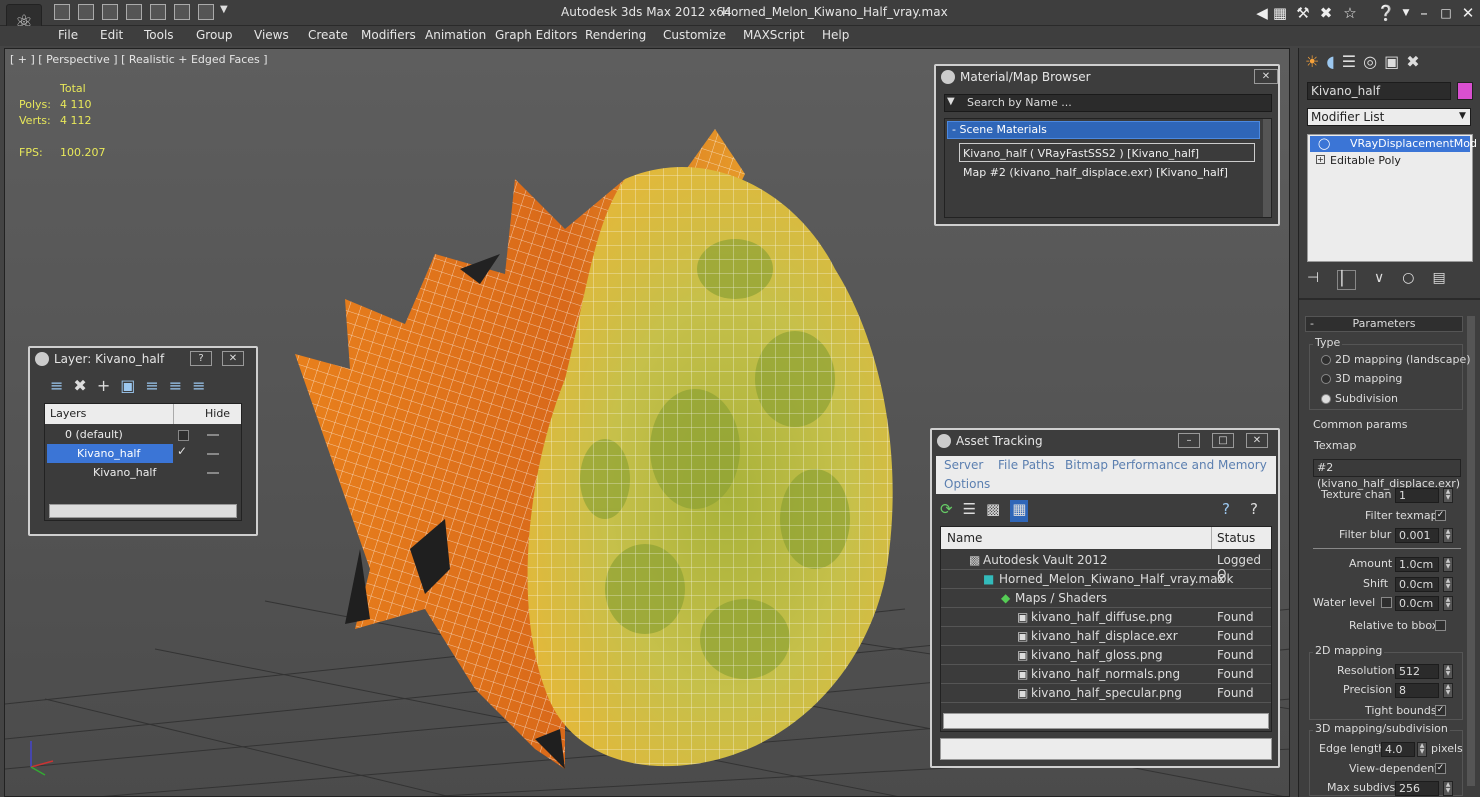 Image resolution: width=1480 pixels, height=797 pixels. What do you see at coordinates (1440, 710) in the screenshot?
I see `tight-bounds-checkbox: ✓` at bounding box center [1440, 710].